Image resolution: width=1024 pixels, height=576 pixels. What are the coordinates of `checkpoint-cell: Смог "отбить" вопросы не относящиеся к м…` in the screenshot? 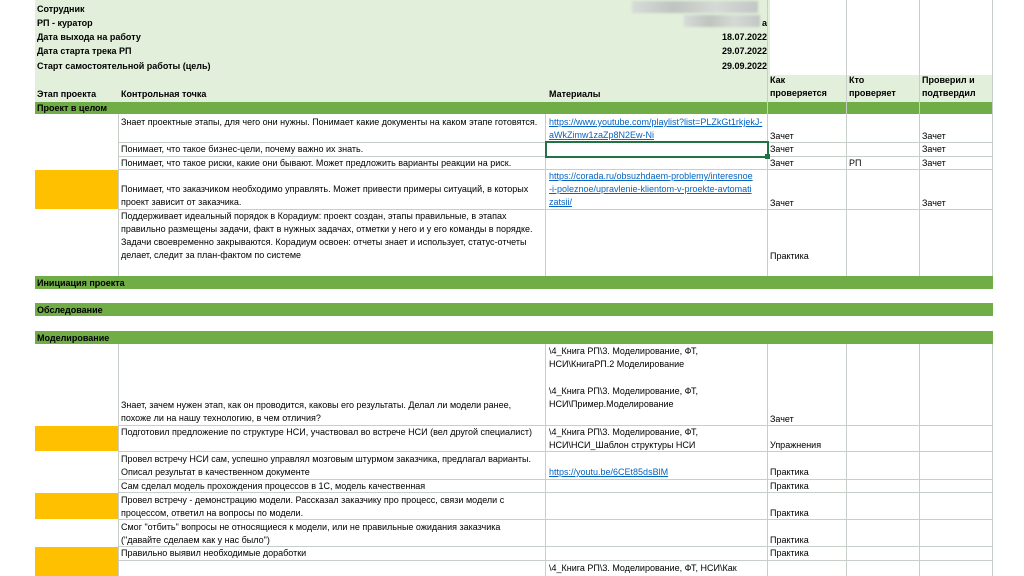 It's located at (331, 534).